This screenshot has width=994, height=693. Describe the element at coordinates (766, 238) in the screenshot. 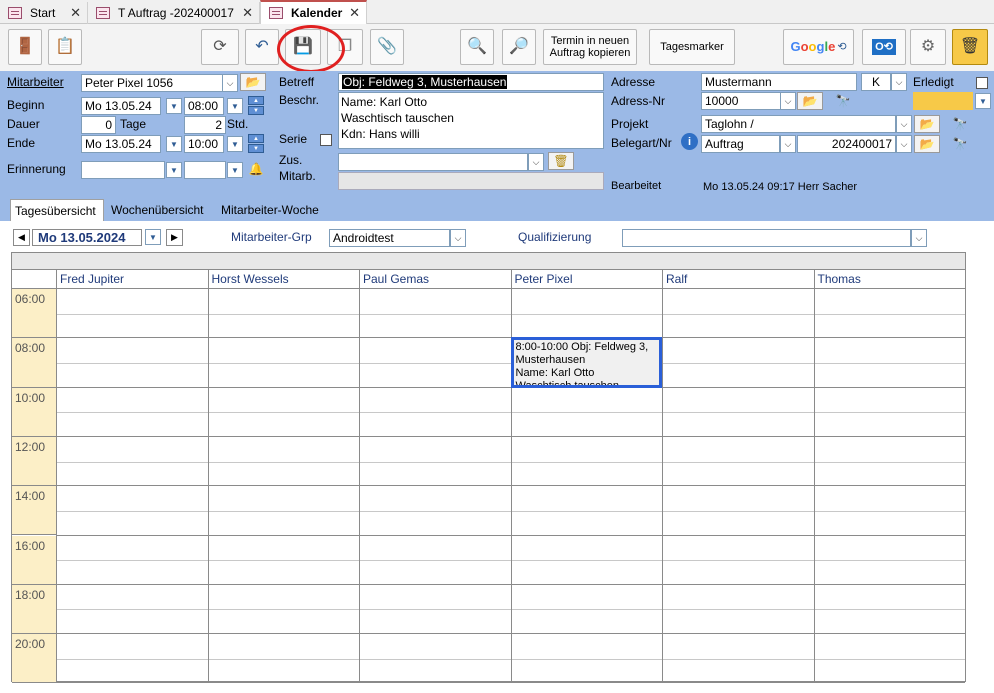

I see `qualifizierung-combo` at that location.